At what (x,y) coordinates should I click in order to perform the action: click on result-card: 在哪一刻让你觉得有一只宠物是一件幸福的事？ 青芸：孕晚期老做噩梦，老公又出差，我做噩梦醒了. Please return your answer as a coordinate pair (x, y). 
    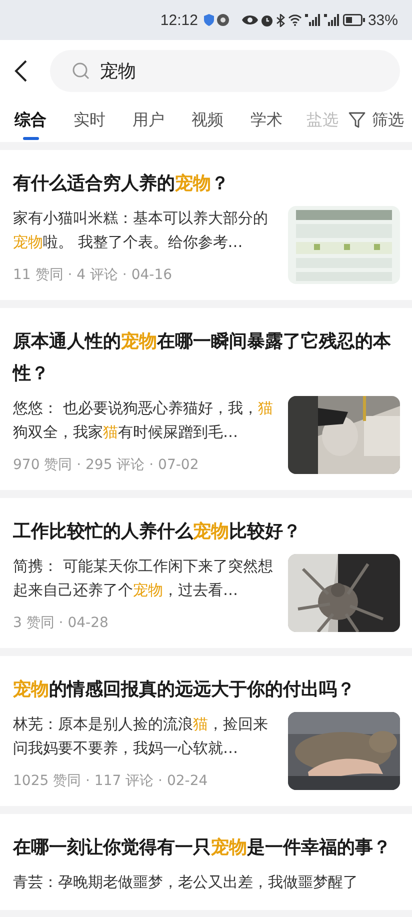
    Looking at the image, I should click on (206, 862).